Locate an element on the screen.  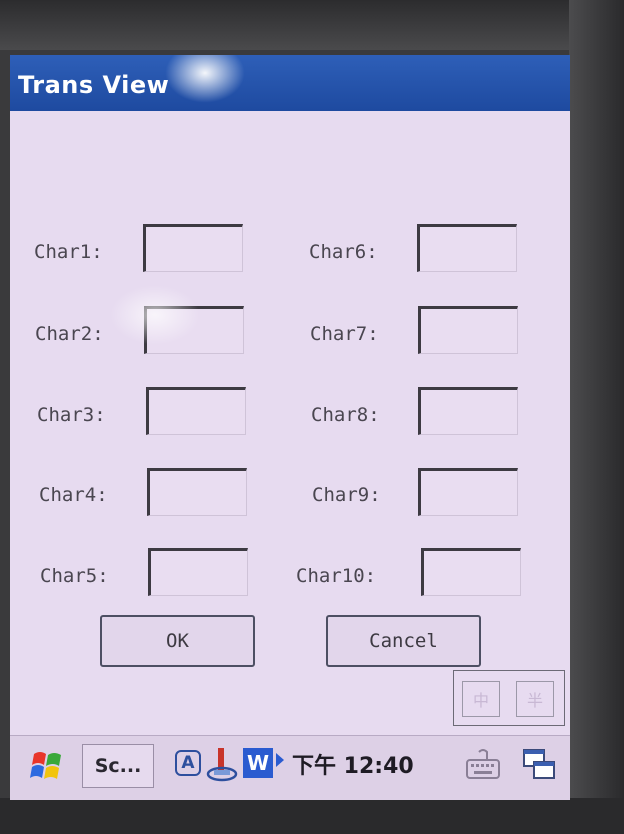
char10-label: Char10: is located at coordinates (336, 576).